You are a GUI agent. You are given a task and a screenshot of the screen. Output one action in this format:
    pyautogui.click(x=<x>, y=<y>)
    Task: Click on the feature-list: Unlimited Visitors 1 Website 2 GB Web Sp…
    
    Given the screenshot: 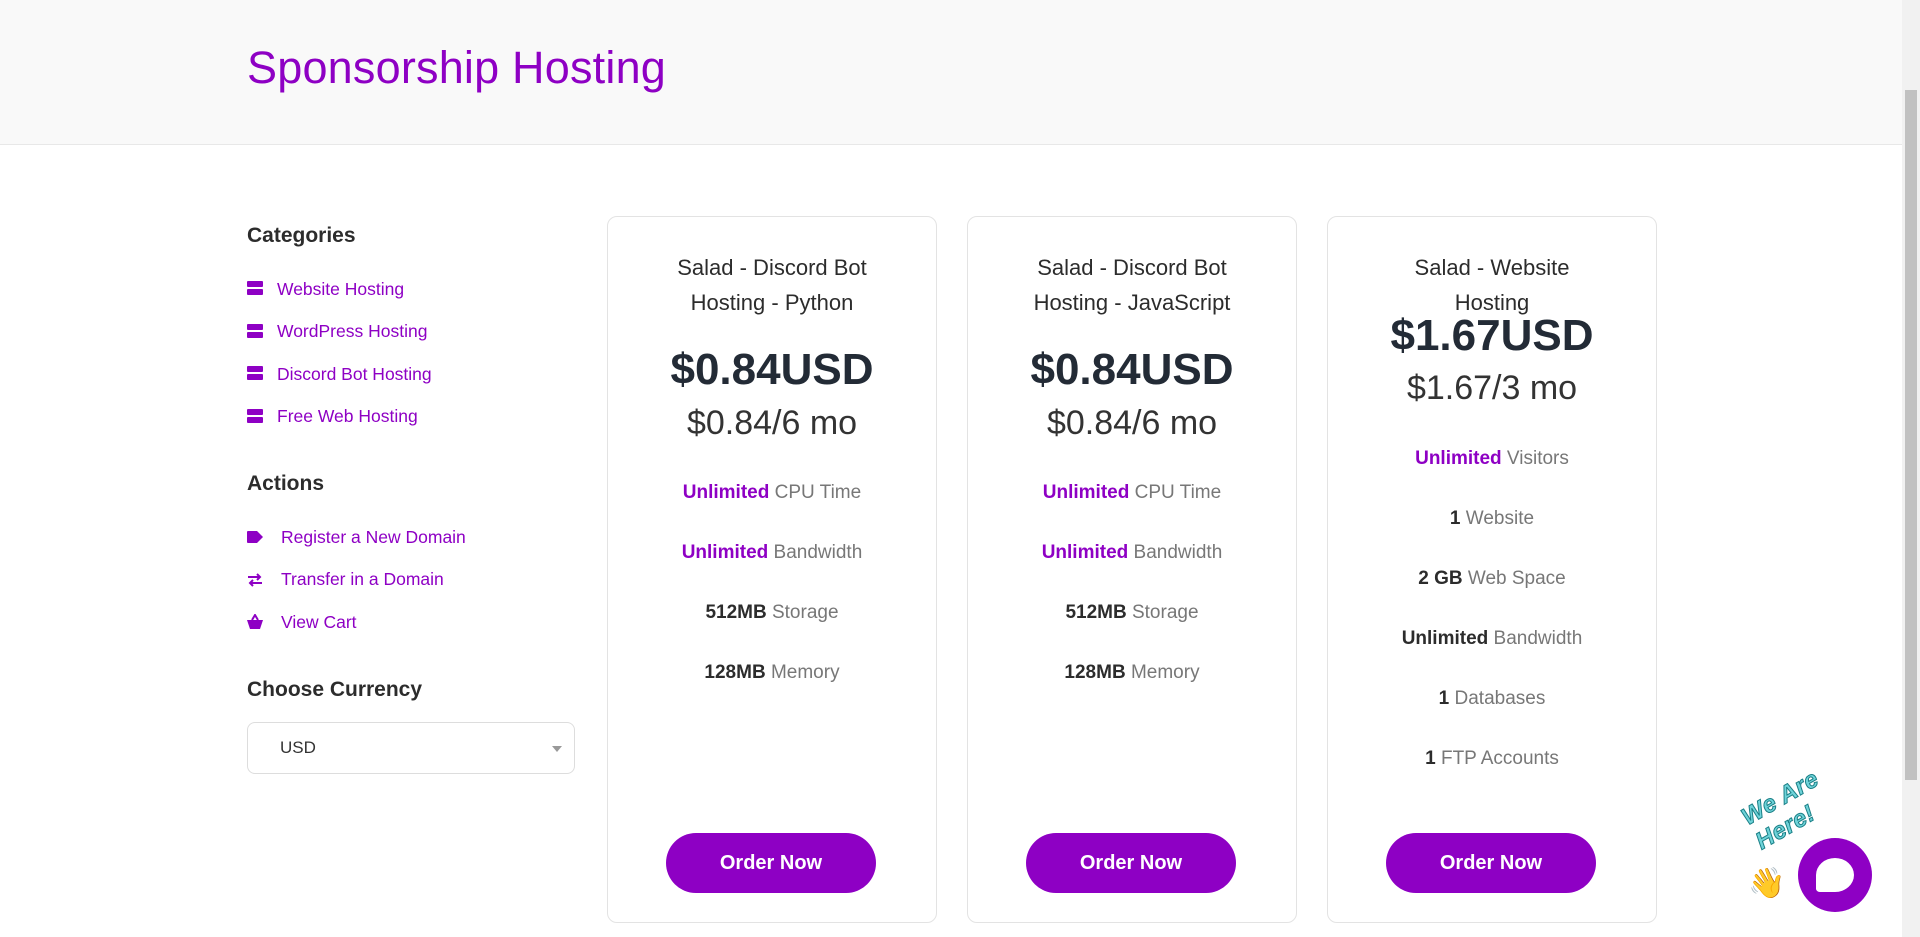 What is the action you would take?
    pyautogui.click(x=1492, y=627)
    